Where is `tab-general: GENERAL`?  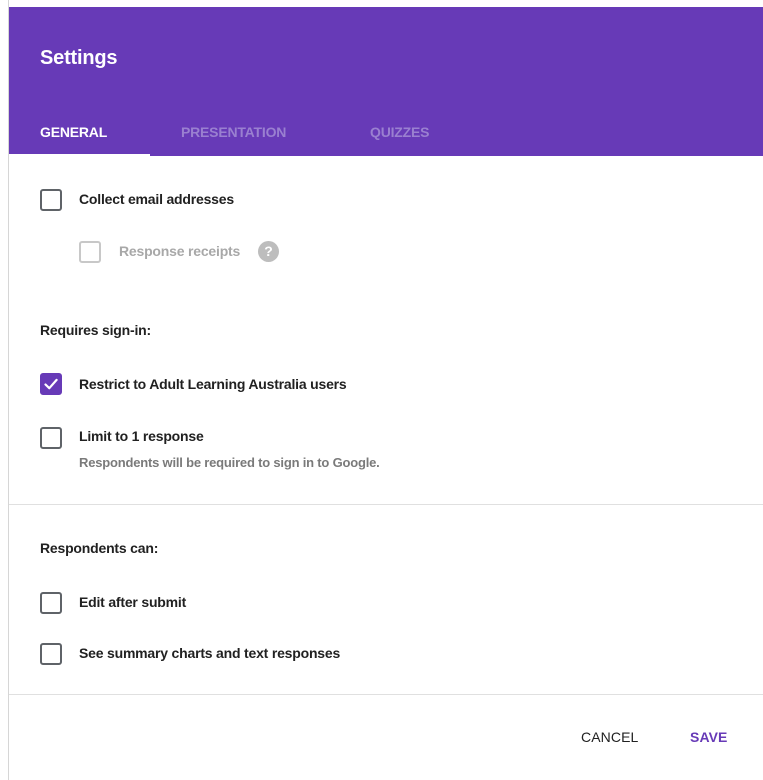
tab-general: GENERAL is located at coordinates (73, 134).